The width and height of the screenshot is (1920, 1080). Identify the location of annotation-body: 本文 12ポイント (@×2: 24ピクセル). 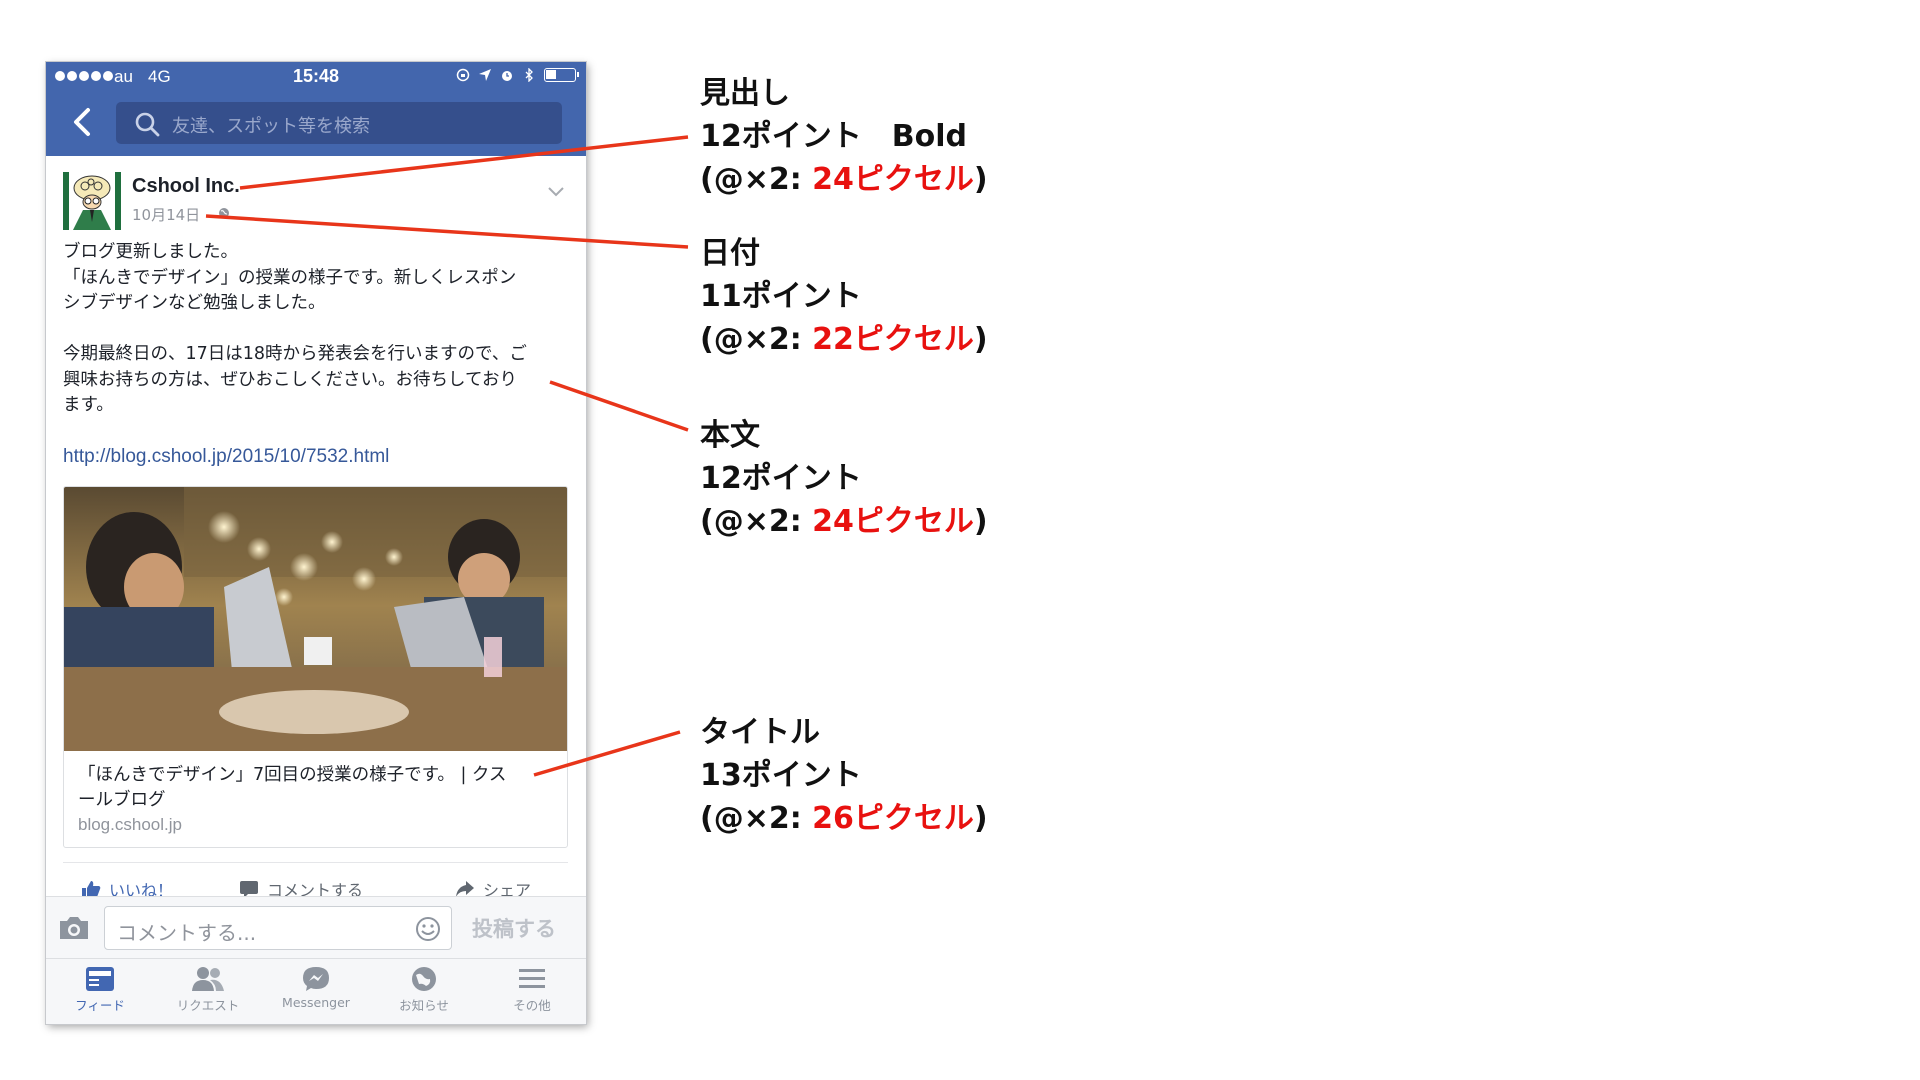
(844, 478).